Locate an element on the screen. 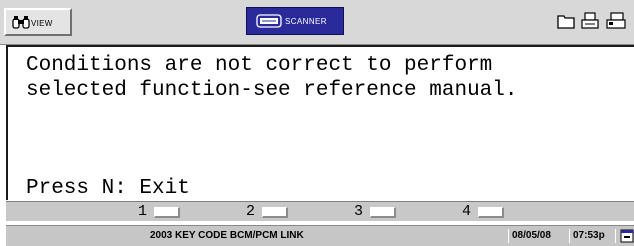  folder-icon is located at coordinates (566, 21).